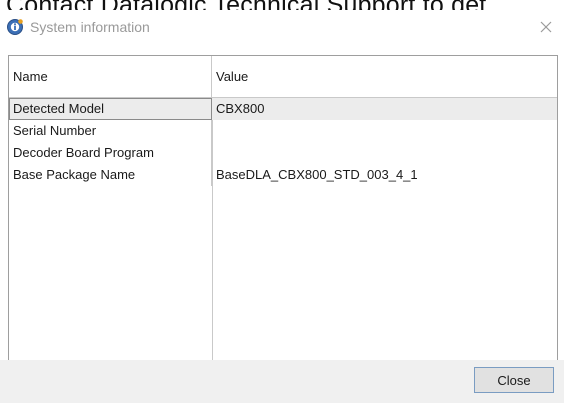 Image resolution: width=564 pixels, height=403 pixels. What do you see at coordinates (384, 76) in the screenshot?
I see `column-header-value: Value` at bounding box center [384, 76].